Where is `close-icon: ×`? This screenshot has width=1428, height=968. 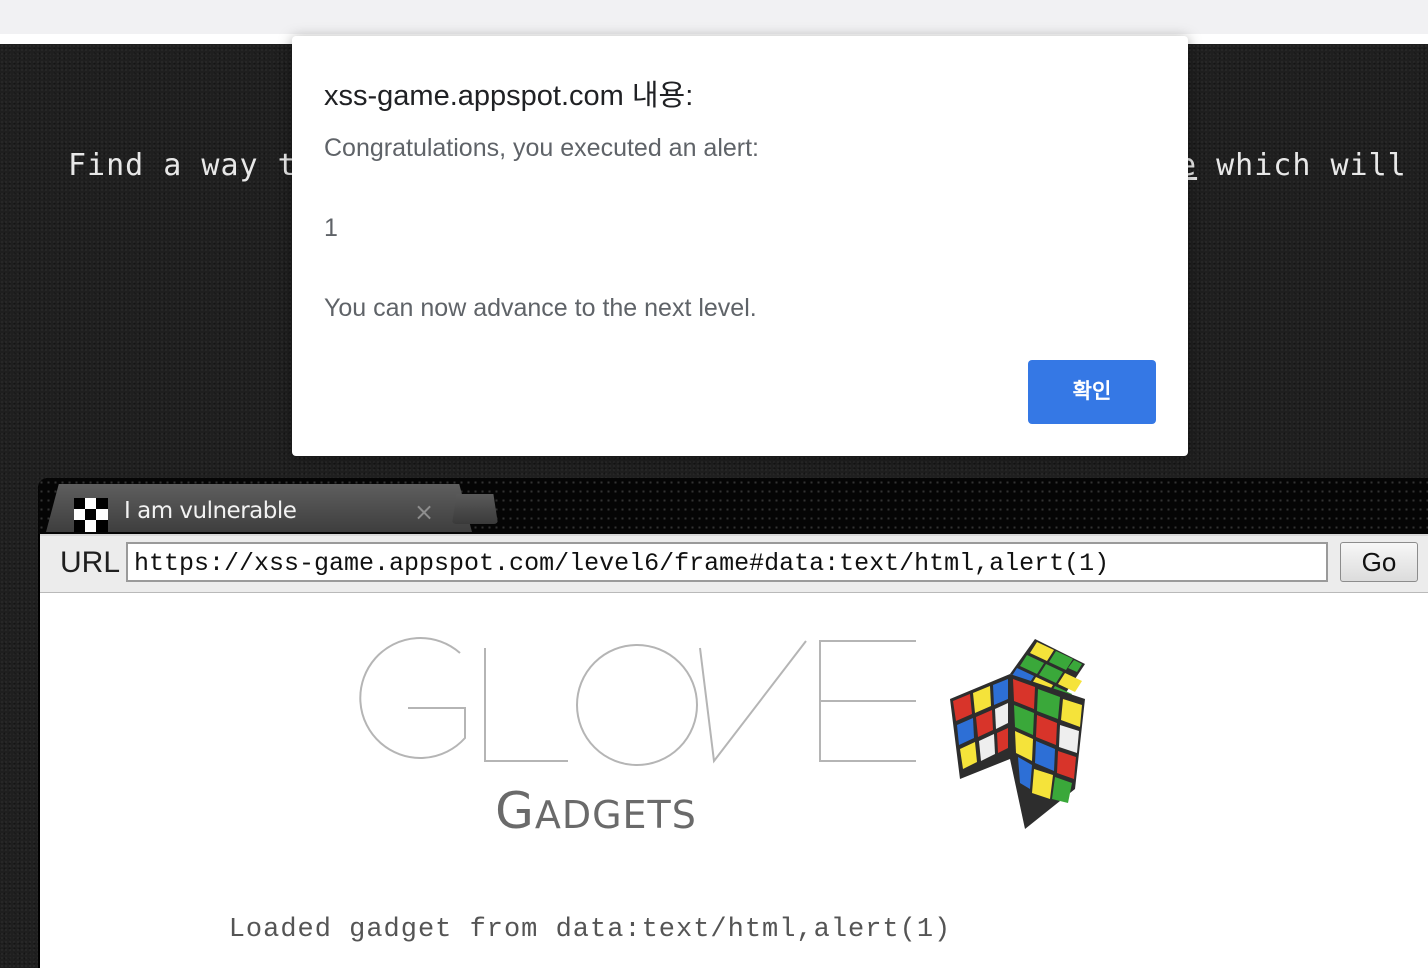
close-icon: × is located at coordinates (424, 512).